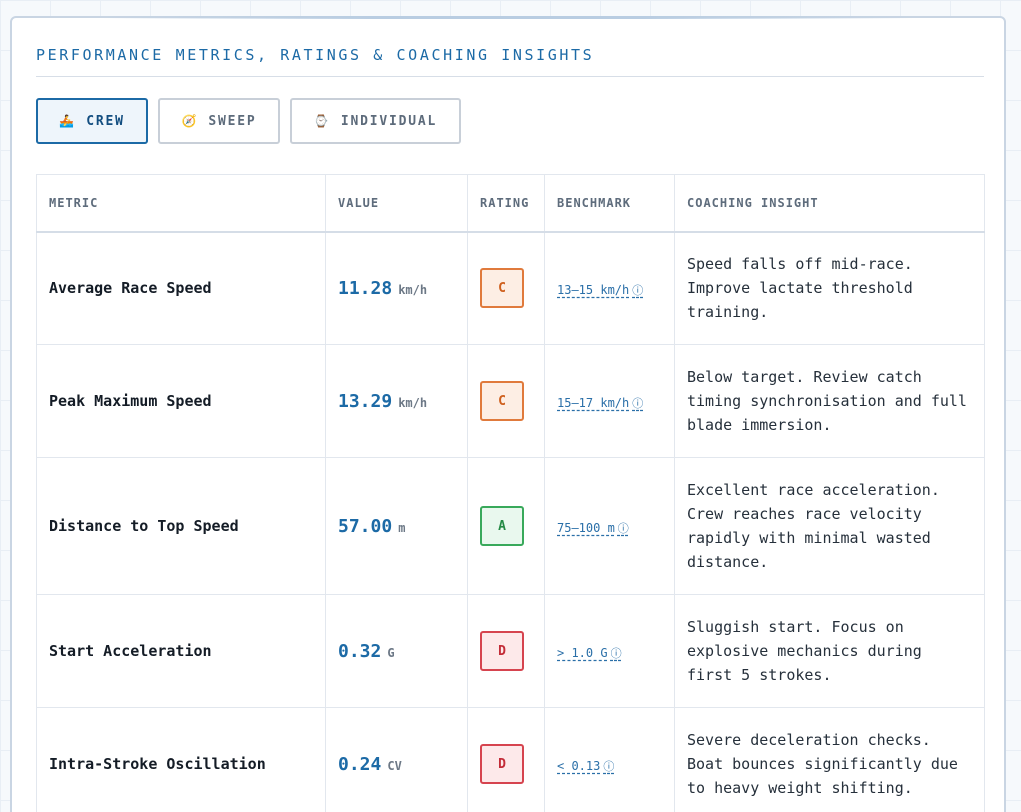 The height and width of the screenshot is (812, 1021). I want to click on metric-unit: CV, so click(394, 765).